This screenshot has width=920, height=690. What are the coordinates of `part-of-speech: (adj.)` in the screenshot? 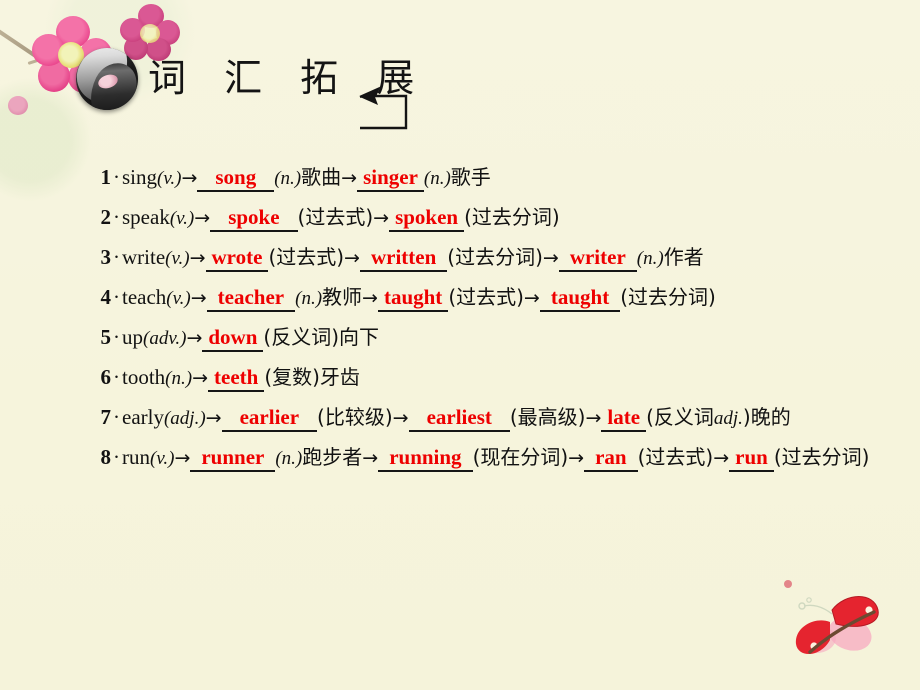 It's located at (184, 418).